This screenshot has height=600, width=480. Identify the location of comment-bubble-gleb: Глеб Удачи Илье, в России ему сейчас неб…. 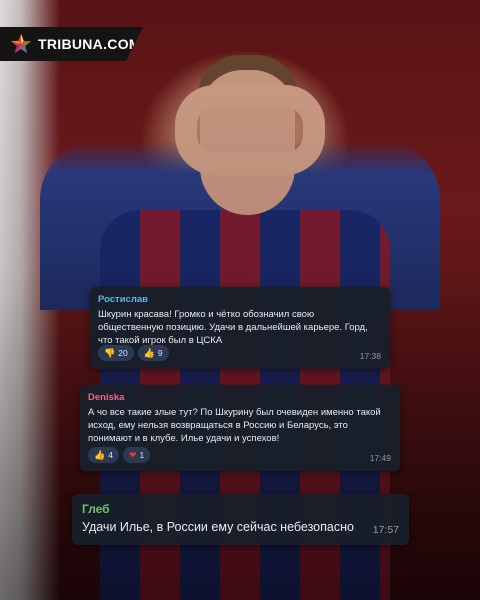
(240, 519).